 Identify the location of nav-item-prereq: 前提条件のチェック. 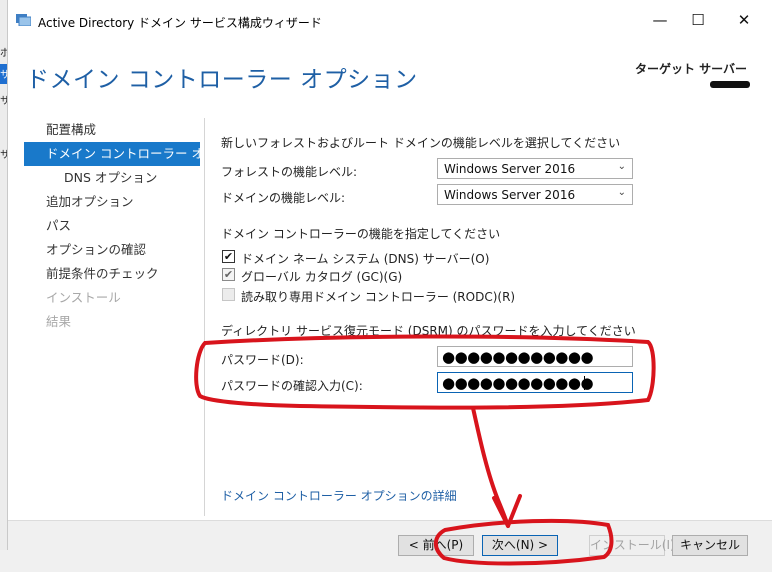
(112, 274).